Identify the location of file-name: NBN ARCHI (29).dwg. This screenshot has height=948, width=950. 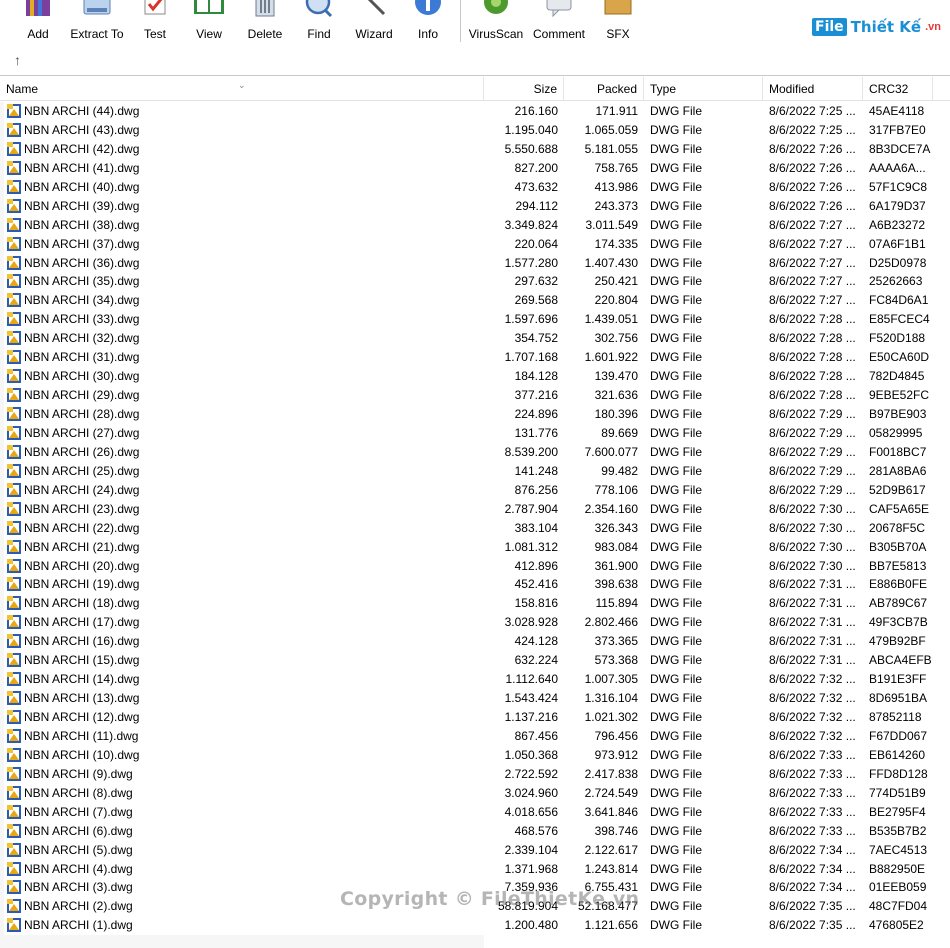
(82, 395).